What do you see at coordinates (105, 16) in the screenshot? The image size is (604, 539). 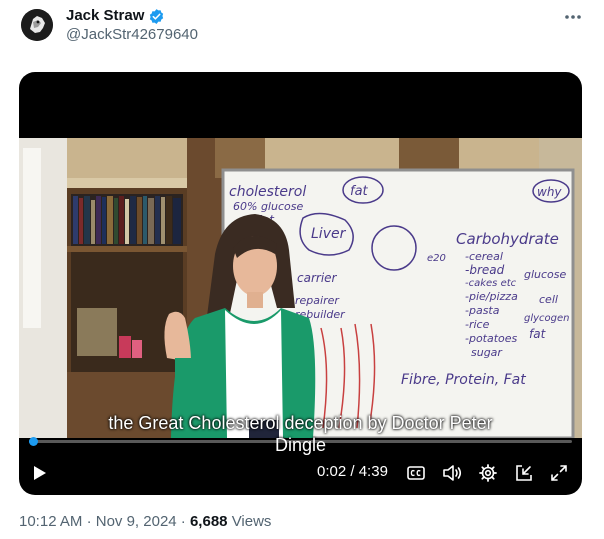 I see `author-name-text: Jack Straw` at bounding box center [105, 16].